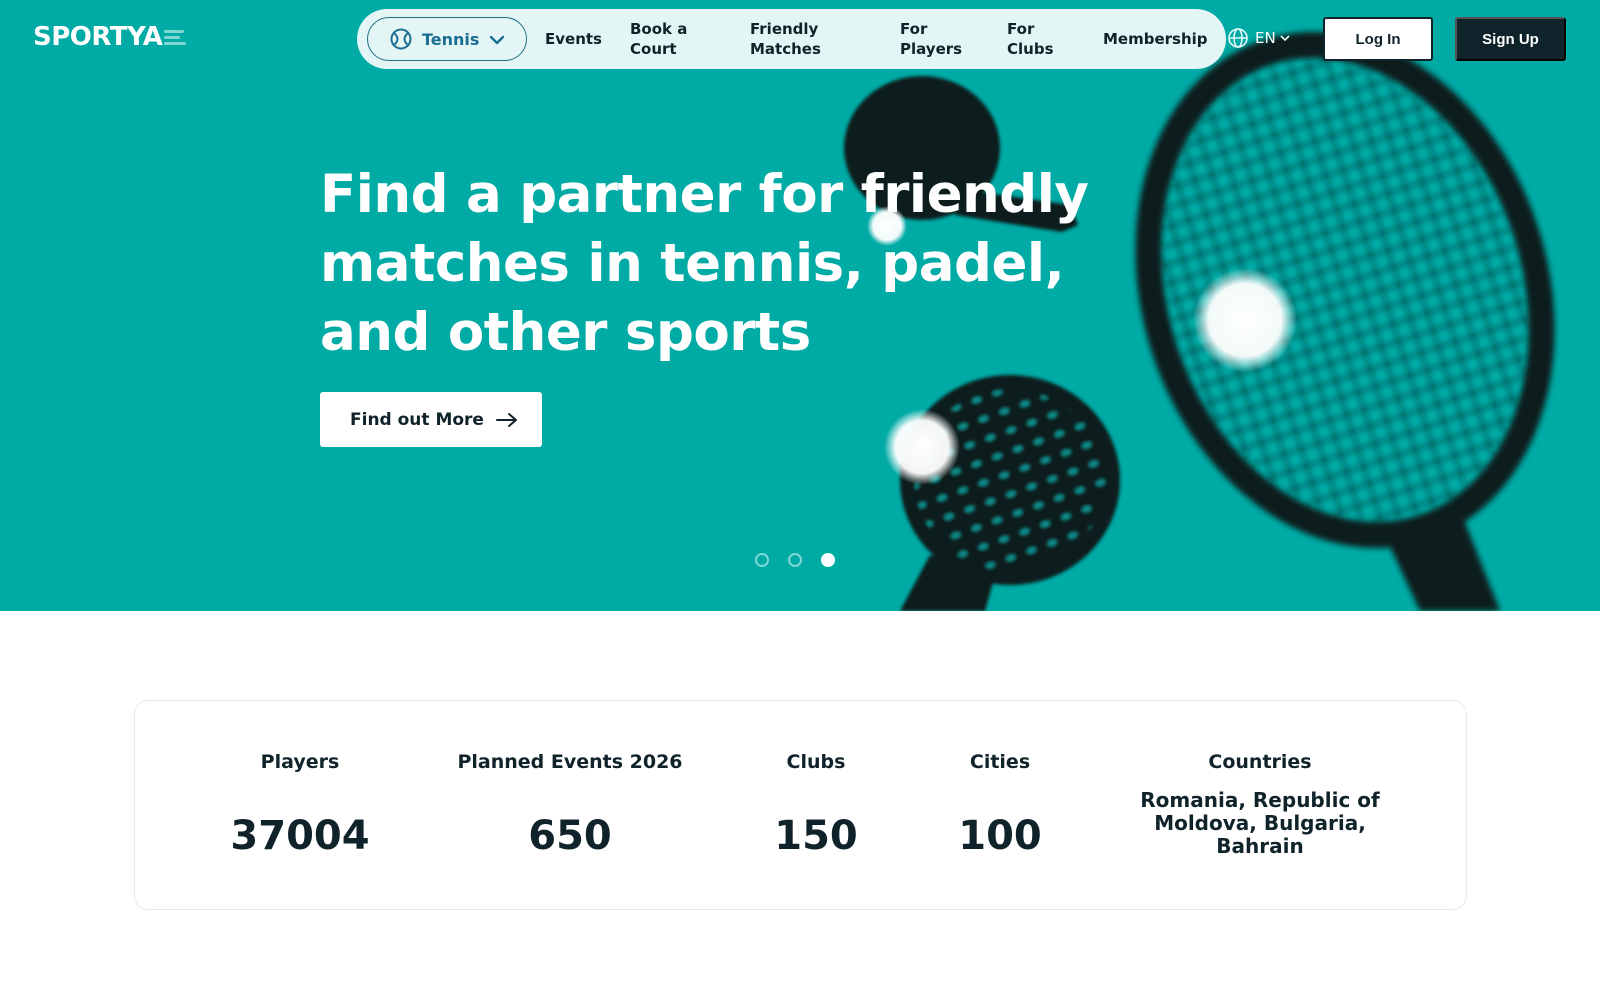 Image resolution: width=1600 pixels, height=1000 pixels. I want to click on nav-membership: Membership, so click(1155, 39).